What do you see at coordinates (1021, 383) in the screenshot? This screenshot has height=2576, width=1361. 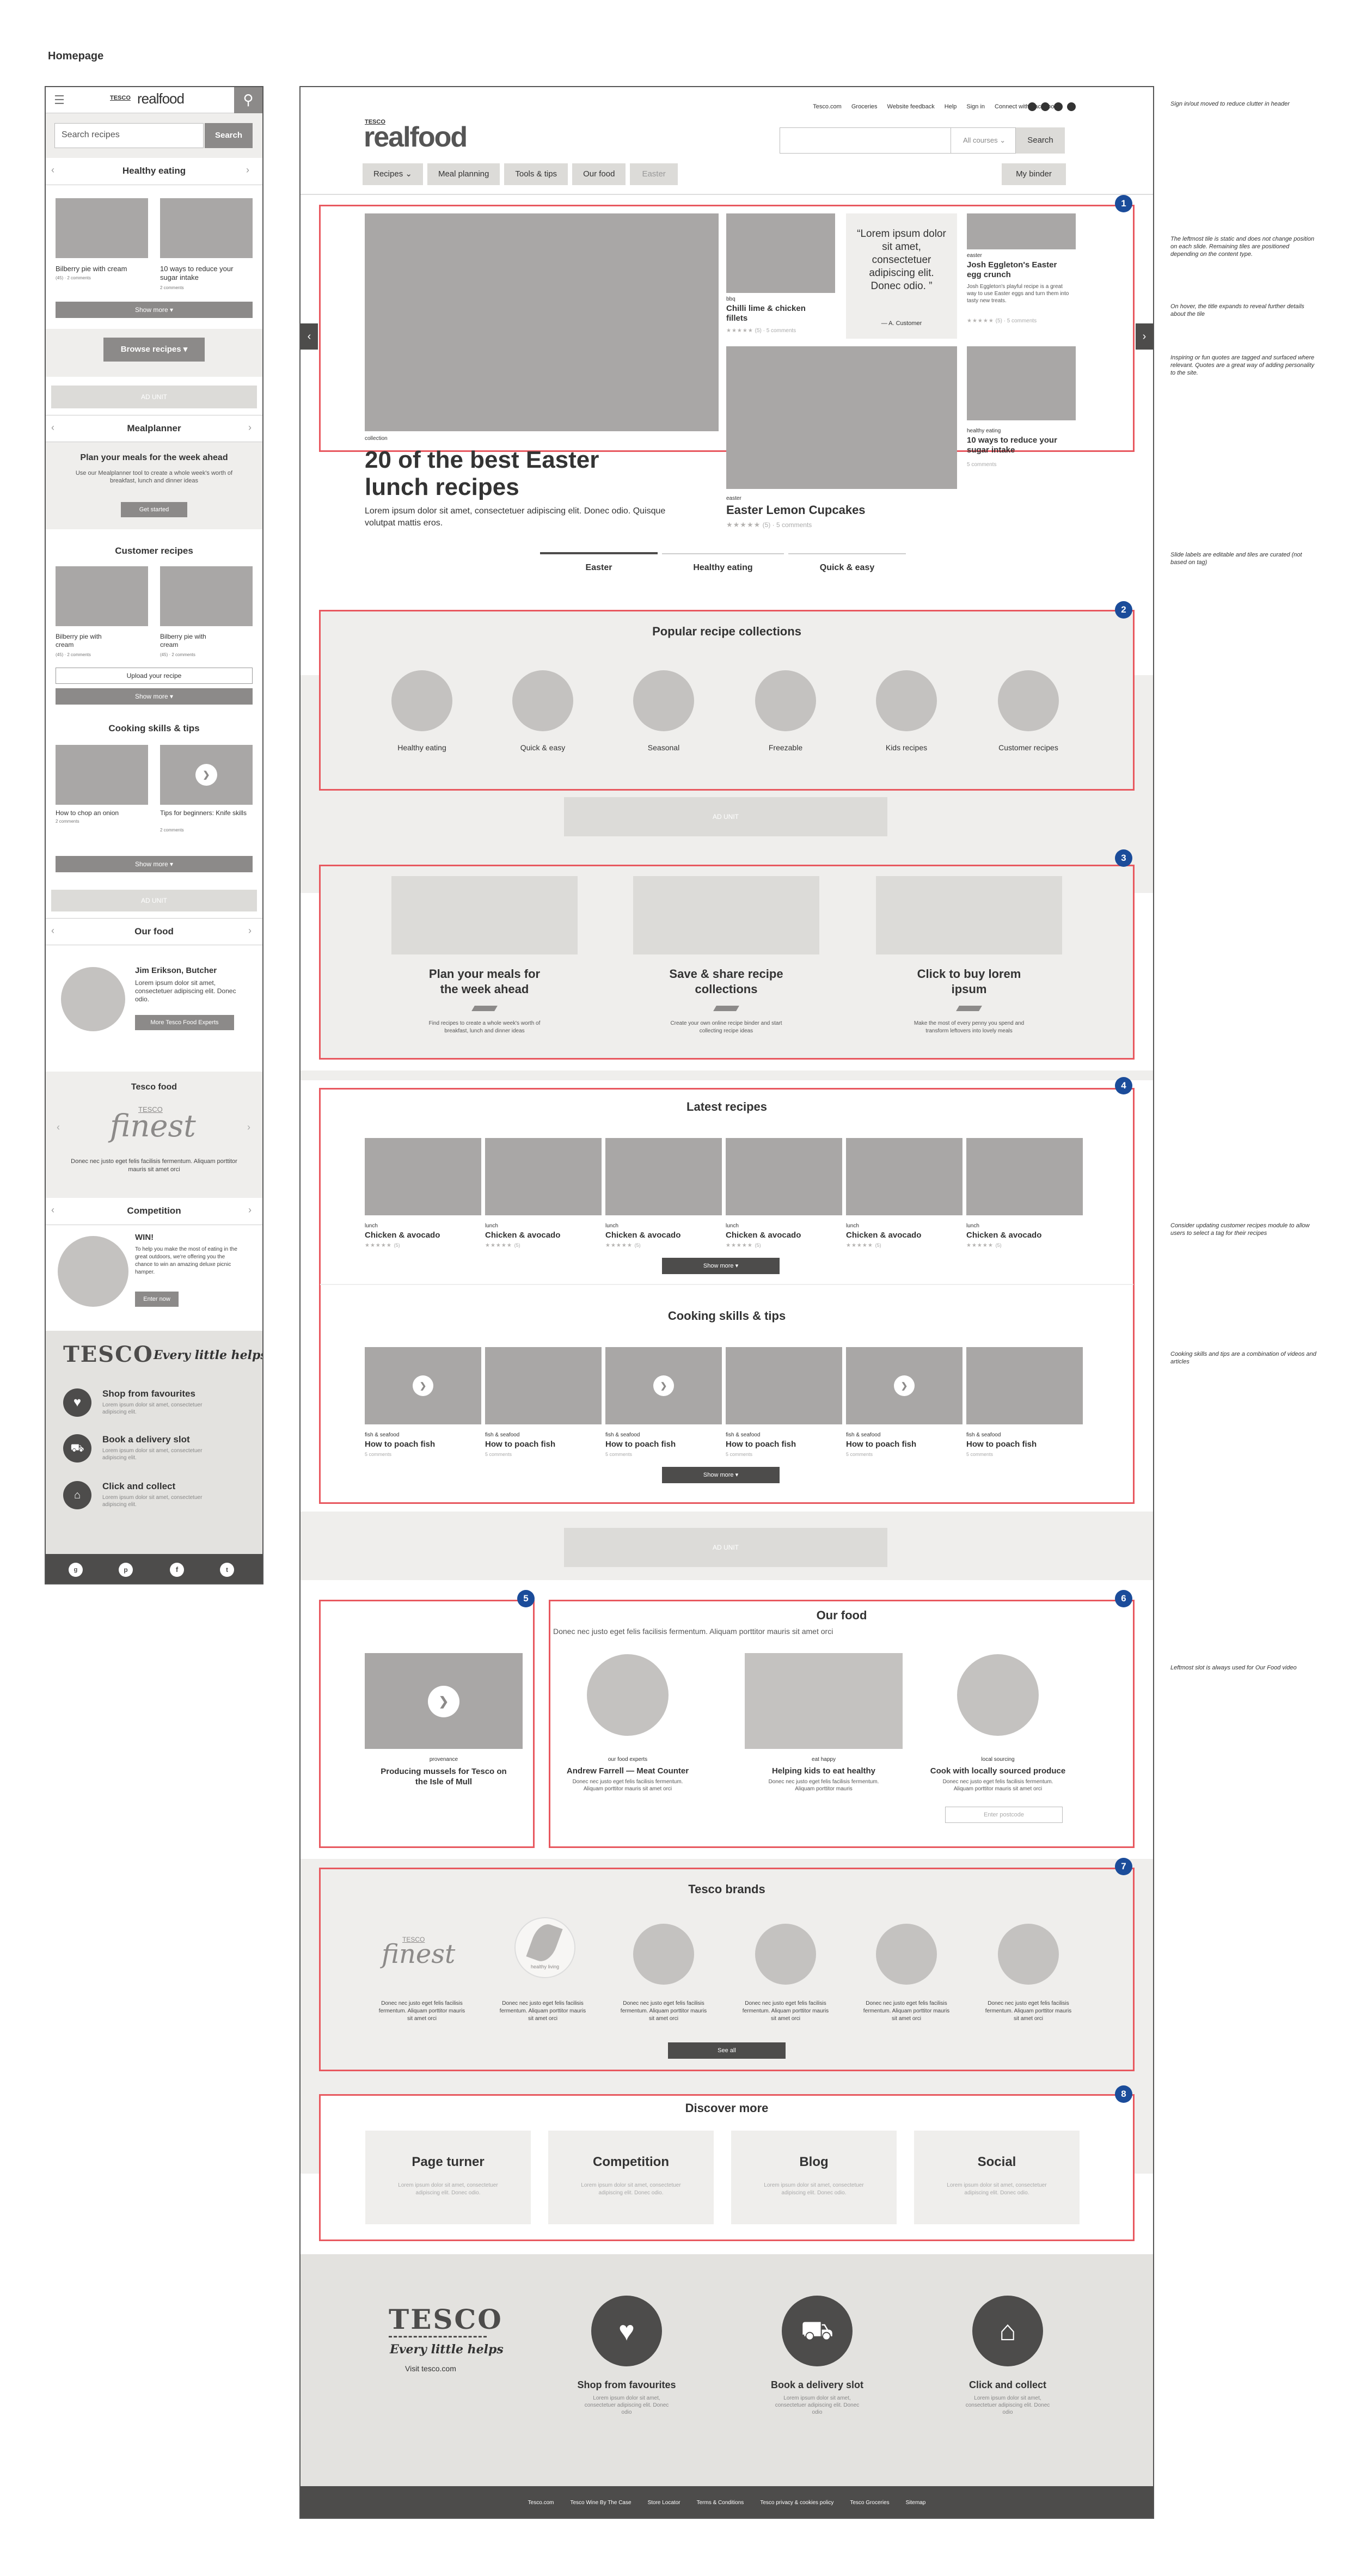 I see `hero-sugar-image` at bounding box center [1021, 383].